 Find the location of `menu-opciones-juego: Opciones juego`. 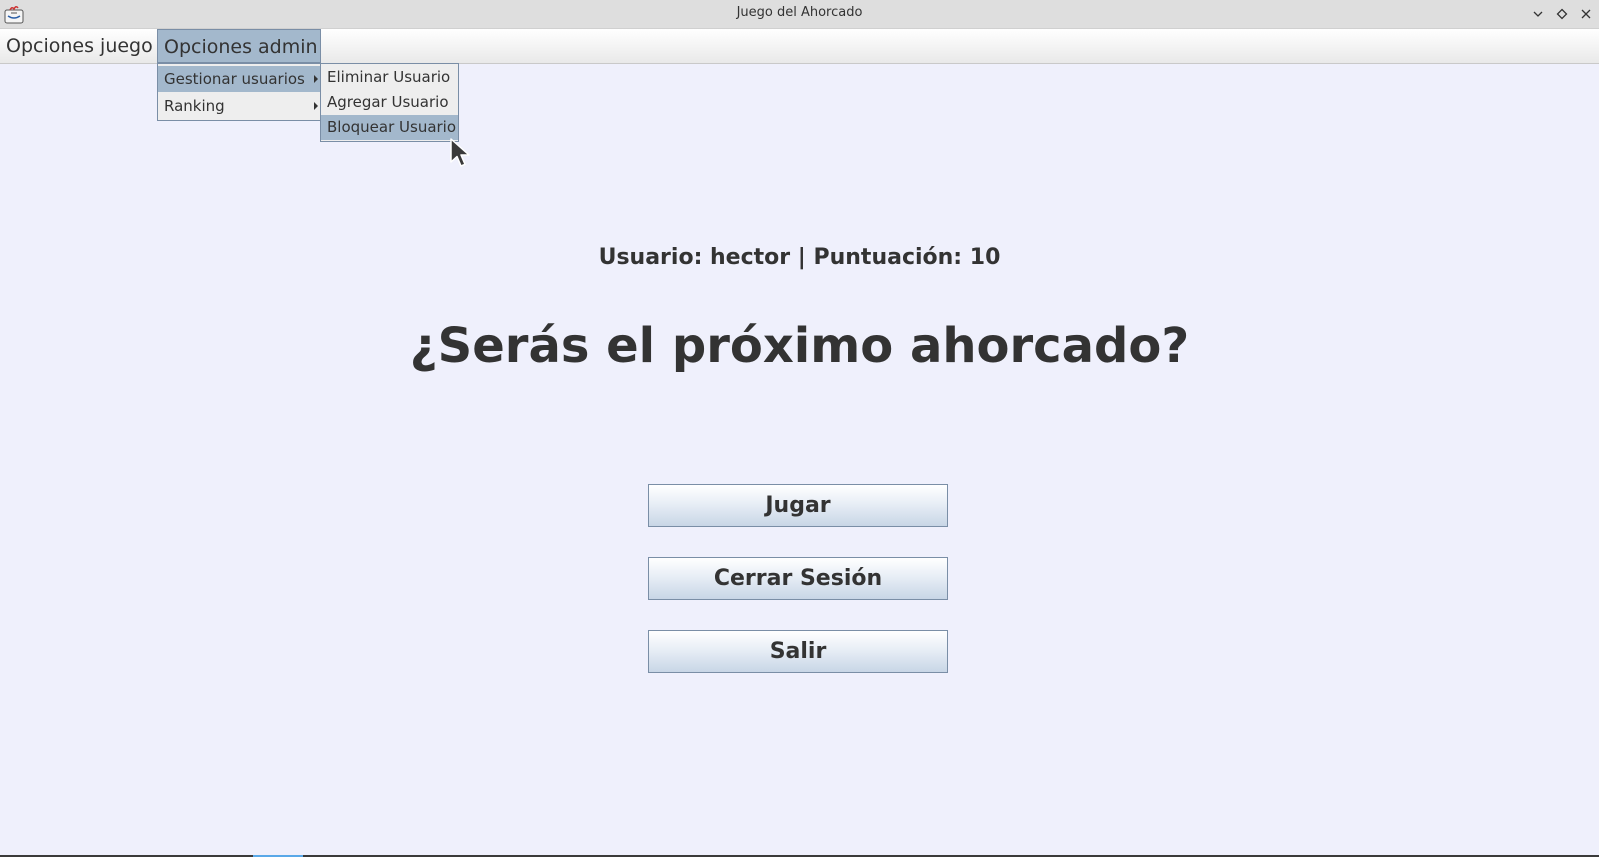

menu-opciones-juego: Opciones juego is located at coordinates (78, 46).